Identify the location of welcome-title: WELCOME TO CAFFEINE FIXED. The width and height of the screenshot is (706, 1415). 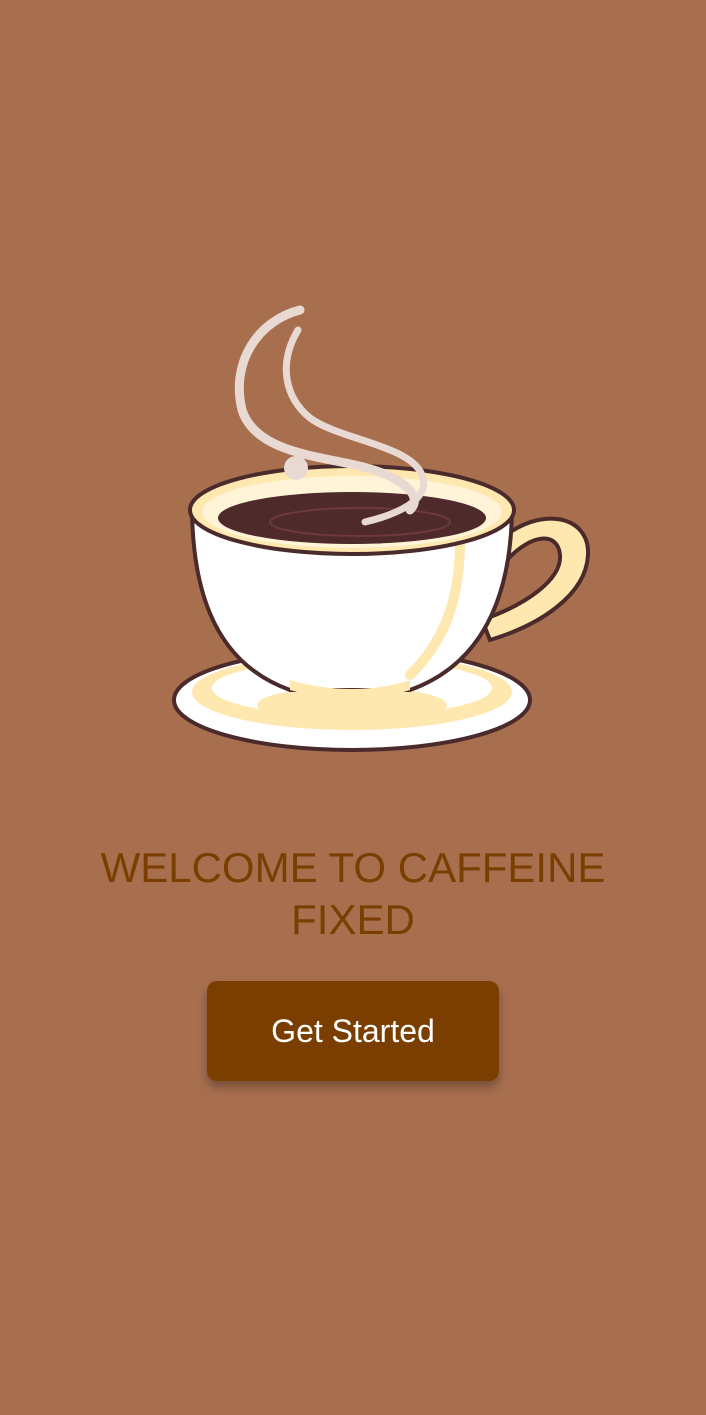
(353, 893).